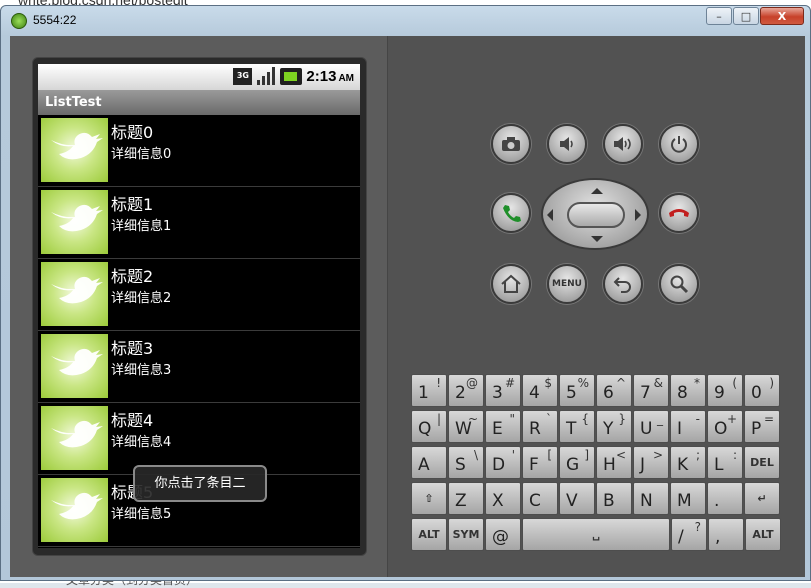  I want to click on back-button, so click(623, 284).